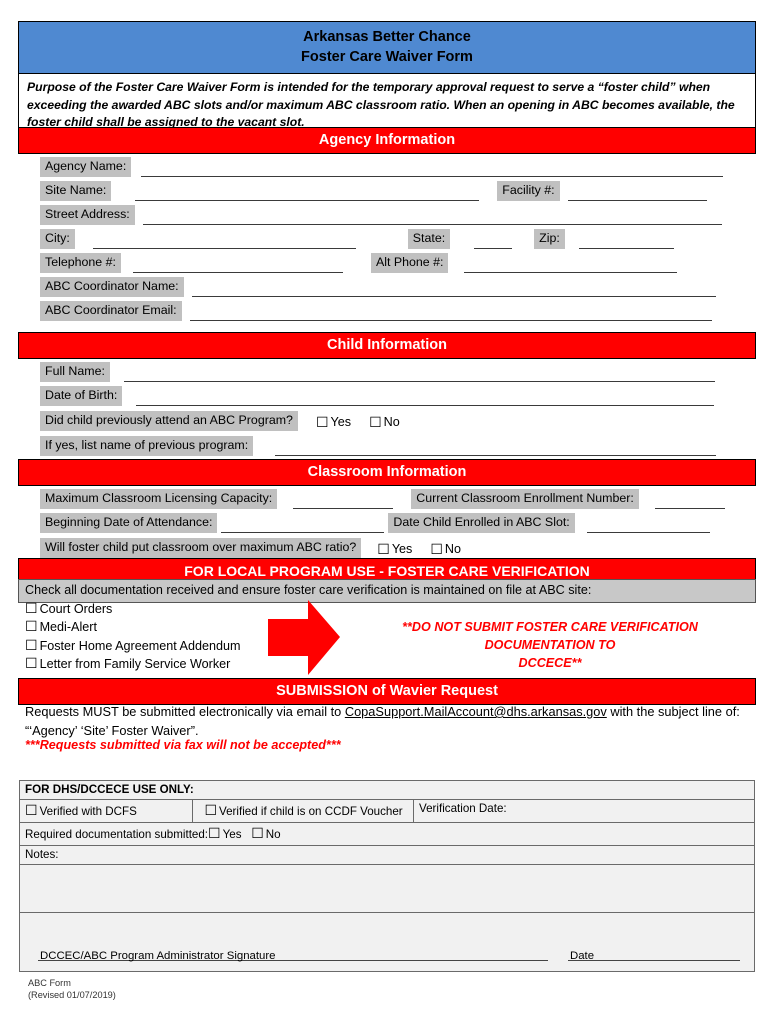  Describe the element at coordinates (582, 956) in the screenshot. I see `date-caption: Date` at that location.